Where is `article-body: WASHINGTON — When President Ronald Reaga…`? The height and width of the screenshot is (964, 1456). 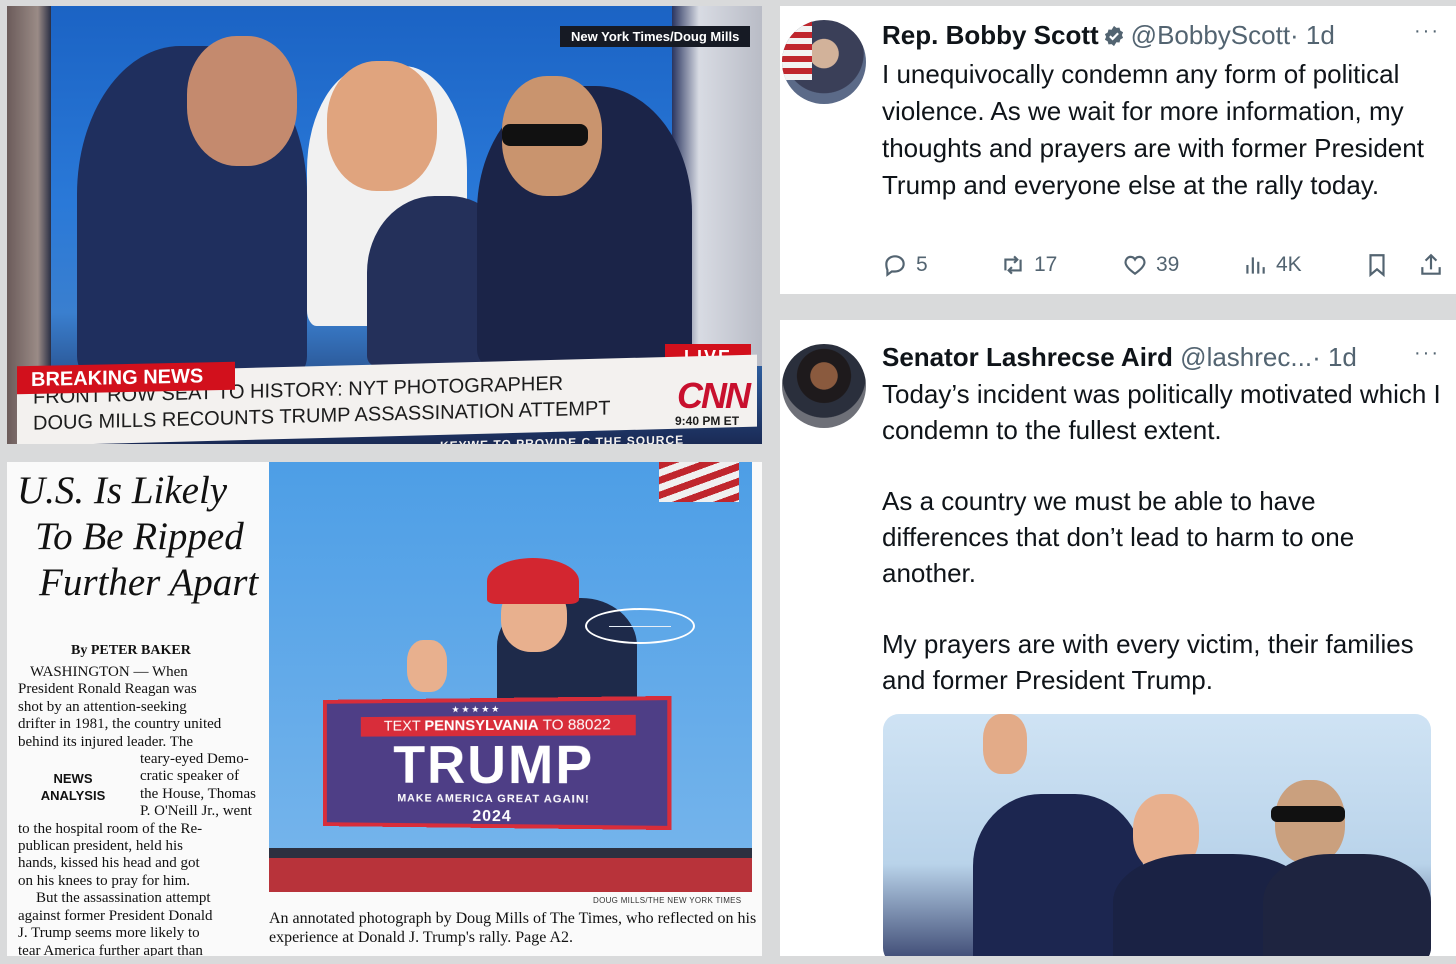
article-body: WASHINGTON — When President Ronald Reaga… is located at coordinates (137, 810).